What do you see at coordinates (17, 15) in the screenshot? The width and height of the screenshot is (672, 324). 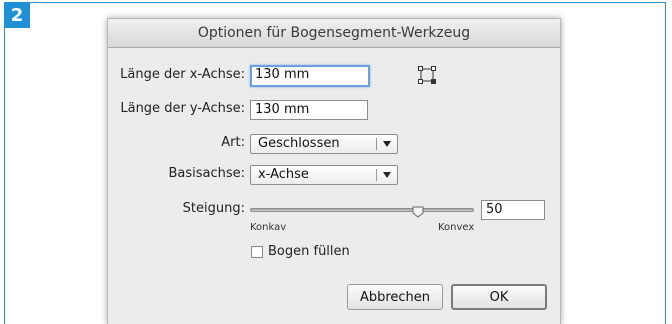 I see `step-number-badge: 2` at bounding box center [17, 15].